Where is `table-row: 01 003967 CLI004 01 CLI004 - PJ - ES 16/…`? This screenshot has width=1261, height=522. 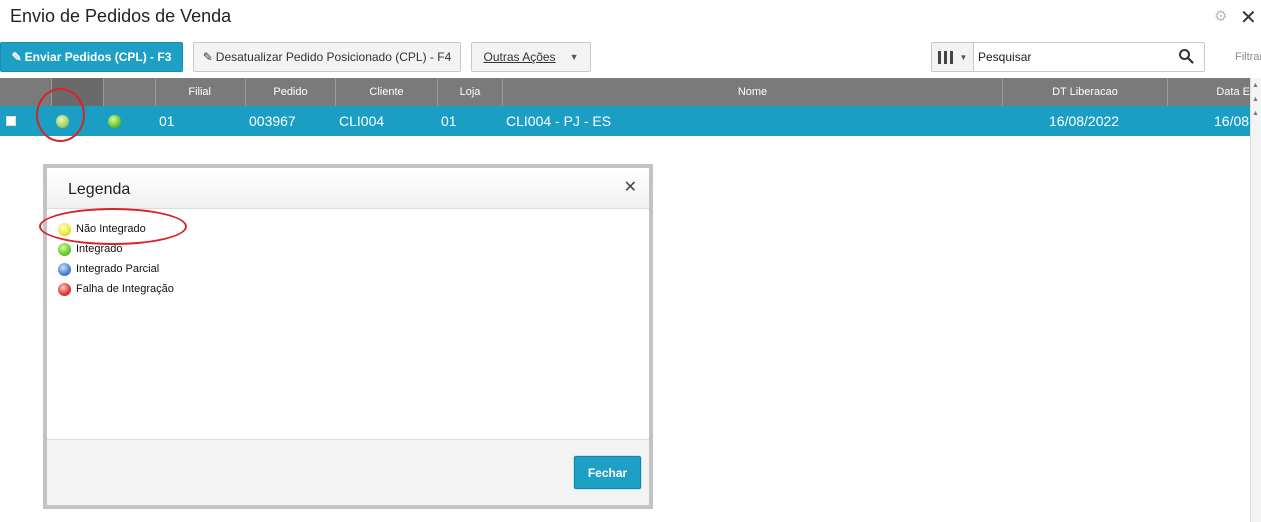
table-row: 01 003967 CLI004 01 CLI004 - PJ - ES 16/… is located at coordinates (625, 121).